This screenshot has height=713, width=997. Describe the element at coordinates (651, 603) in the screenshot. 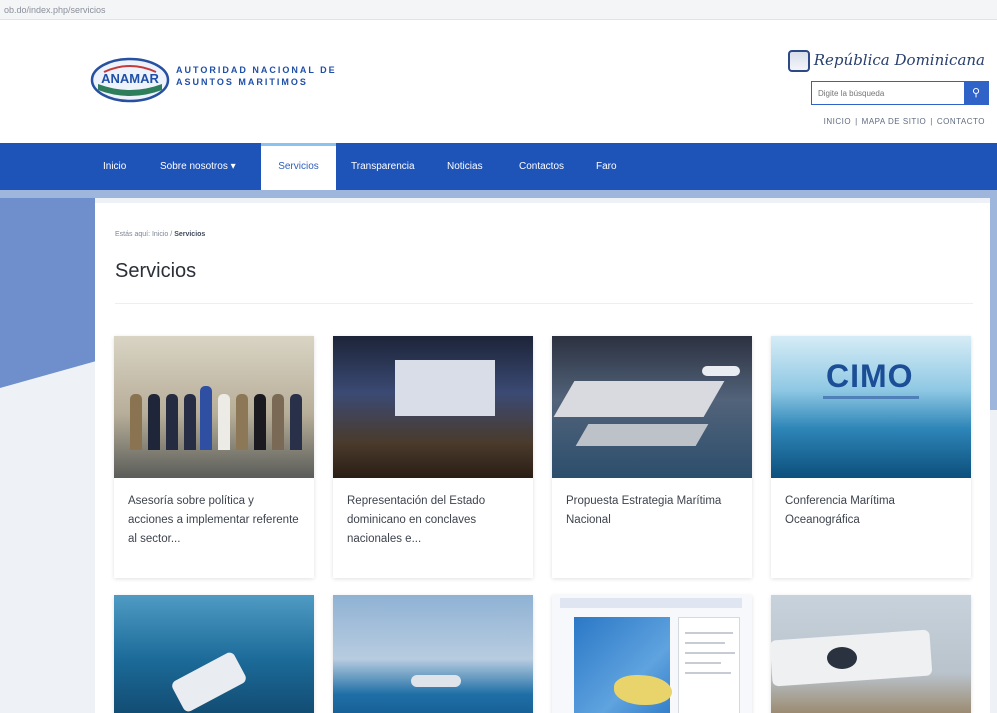

I see `document-header` at that location.